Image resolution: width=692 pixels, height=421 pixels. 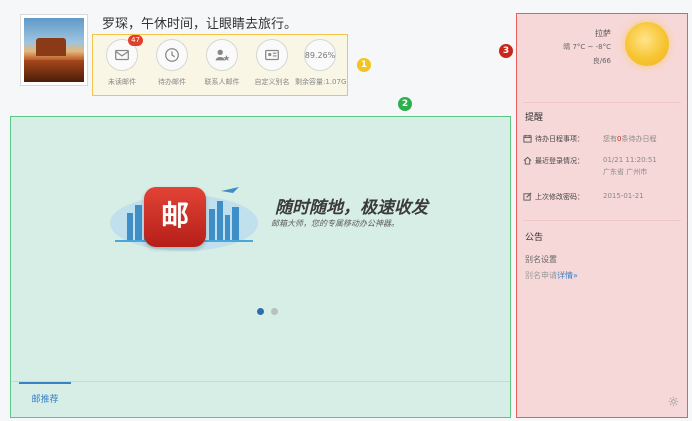 I want to click on unread-mail-label: 未读邮件, so click(x=122, y=82).